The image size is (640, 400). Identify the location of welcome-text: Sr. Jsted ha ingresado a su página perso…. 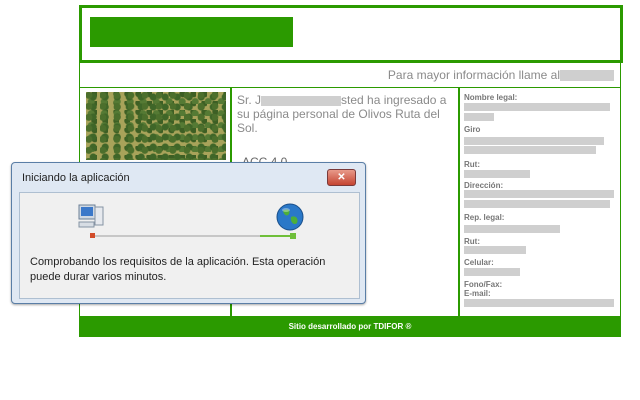
(343, 114).